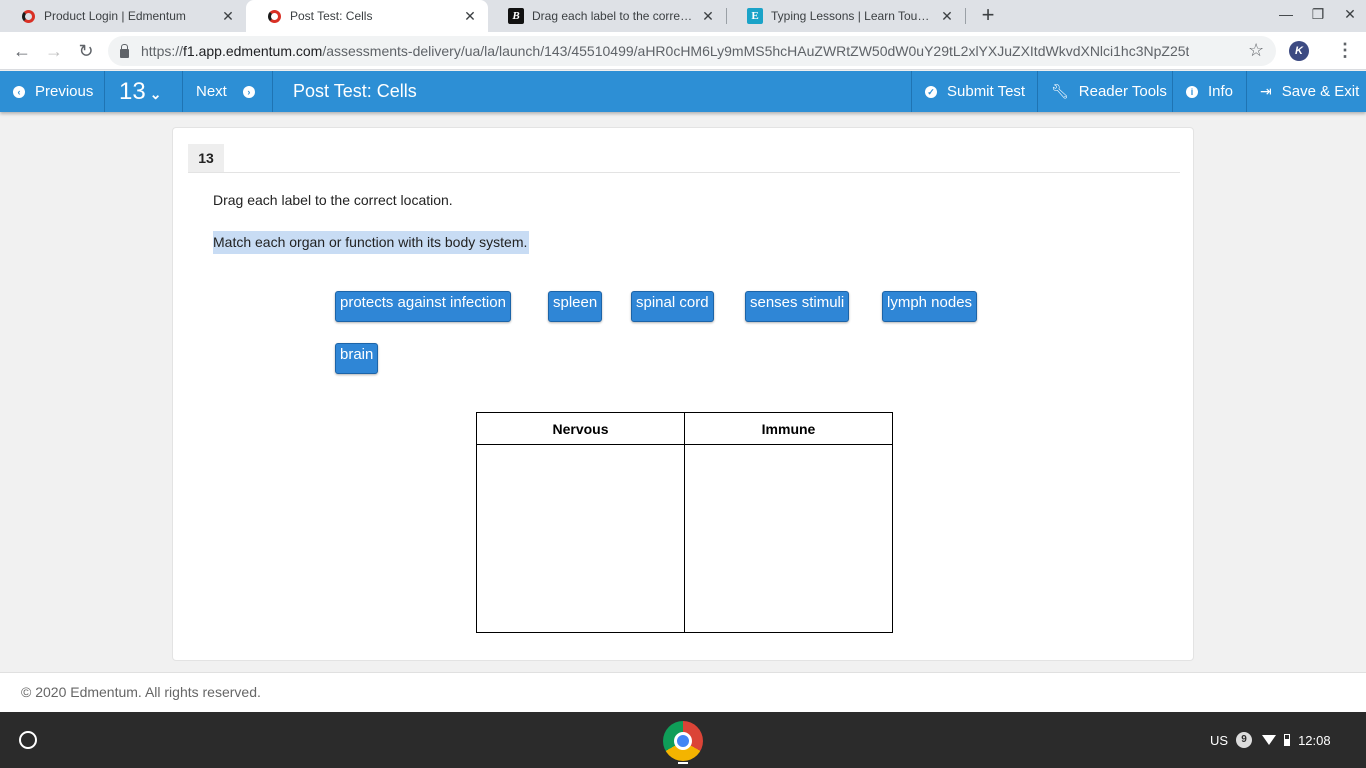  I want to click on sign-out-icon: ⇥, so click(1266, 91).